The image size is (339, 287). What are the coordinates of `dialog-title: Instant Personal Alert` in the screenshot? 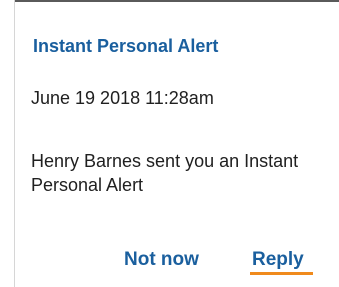 It's located at (126, 46).